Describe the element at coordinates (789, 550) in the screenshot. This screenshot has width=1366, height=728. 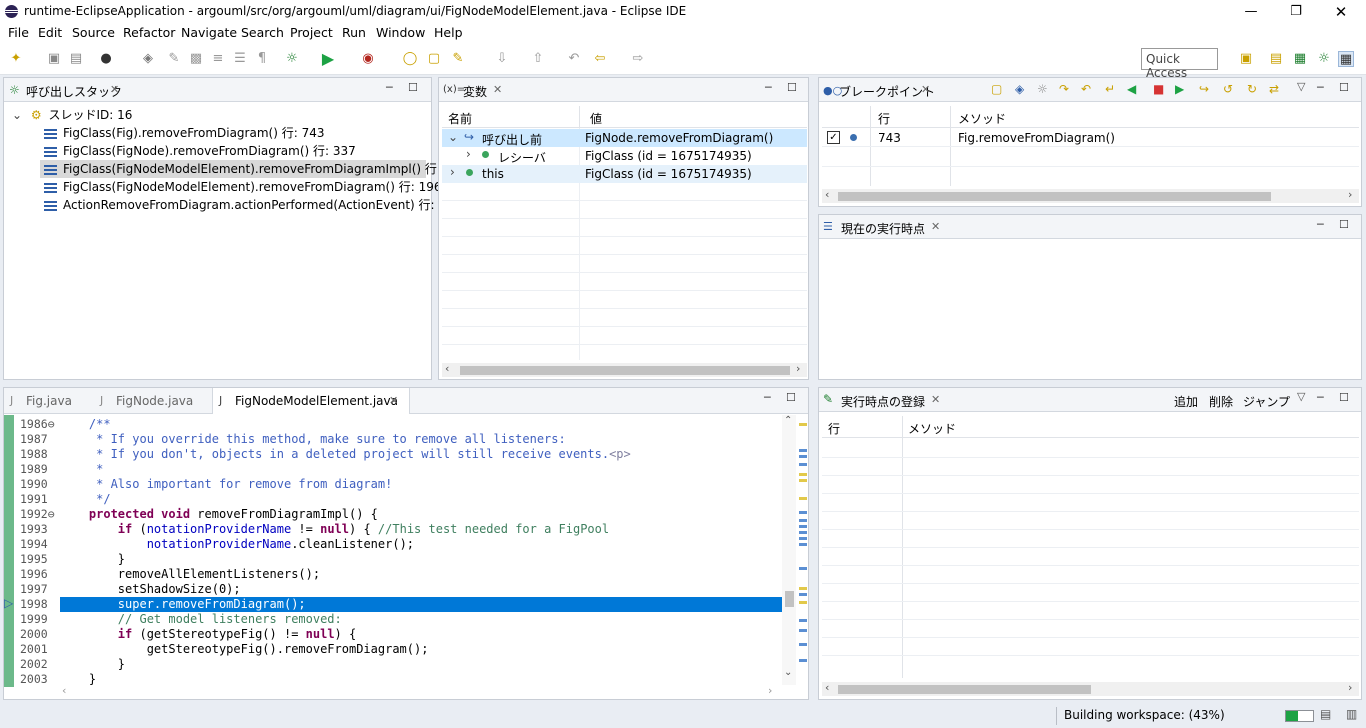
I see `vertical-scrollbar: ⌃ ⌄` at that location.